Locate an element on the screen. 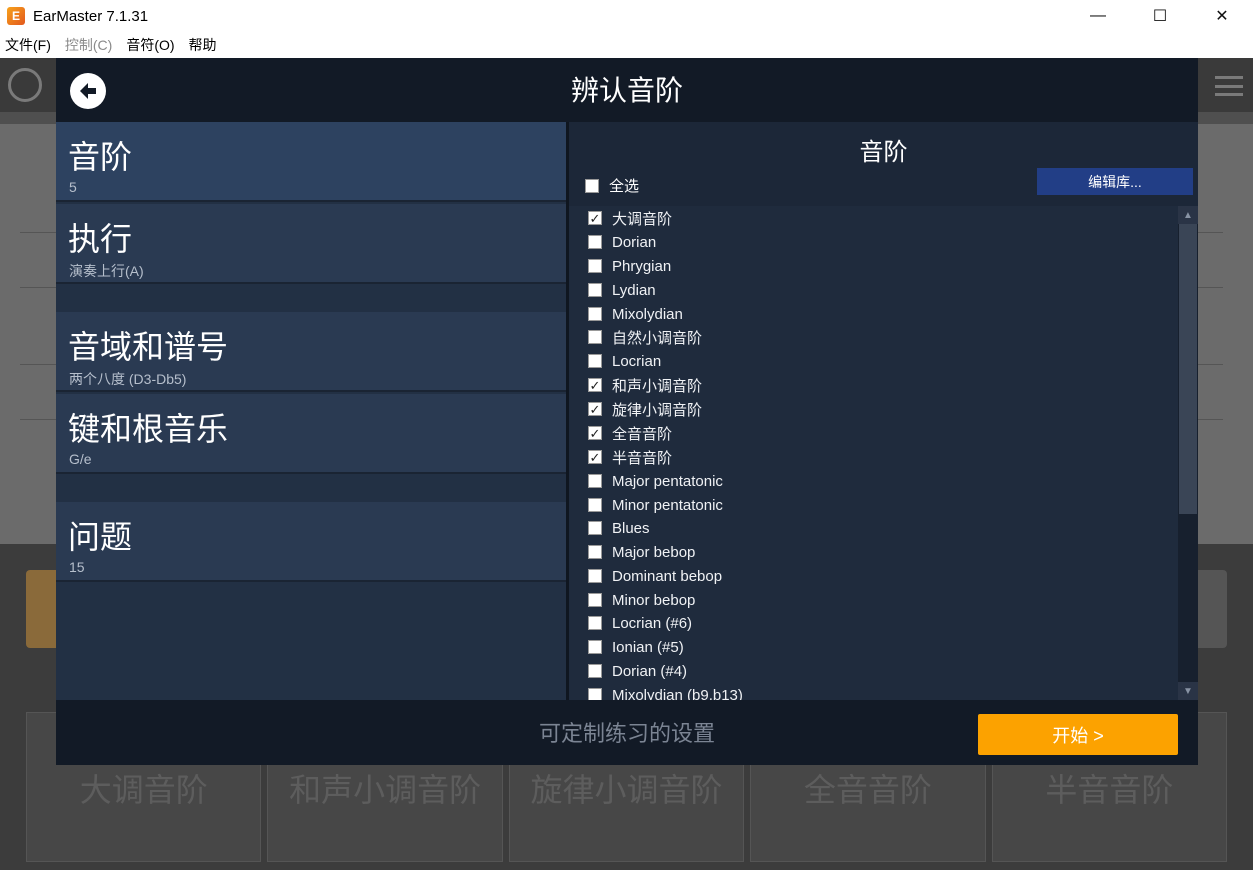  scale-item: Locrian (#6) is located at coordinates (869, 623).